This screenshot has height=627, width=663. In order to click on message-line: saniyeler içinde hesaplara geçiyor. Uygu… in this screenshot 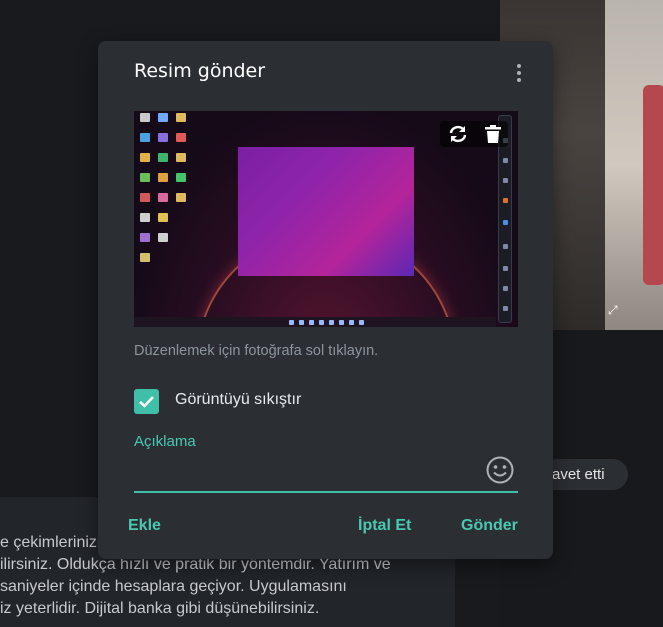, I will do `click(173, 586)`.